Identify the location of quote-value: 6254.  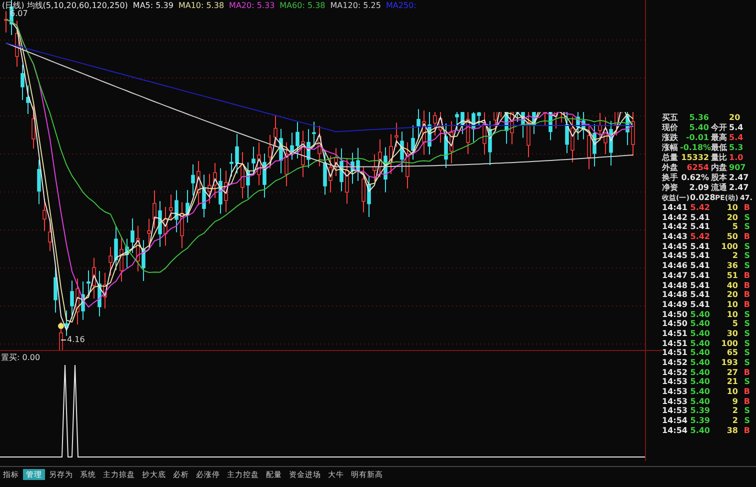
(698, 168).